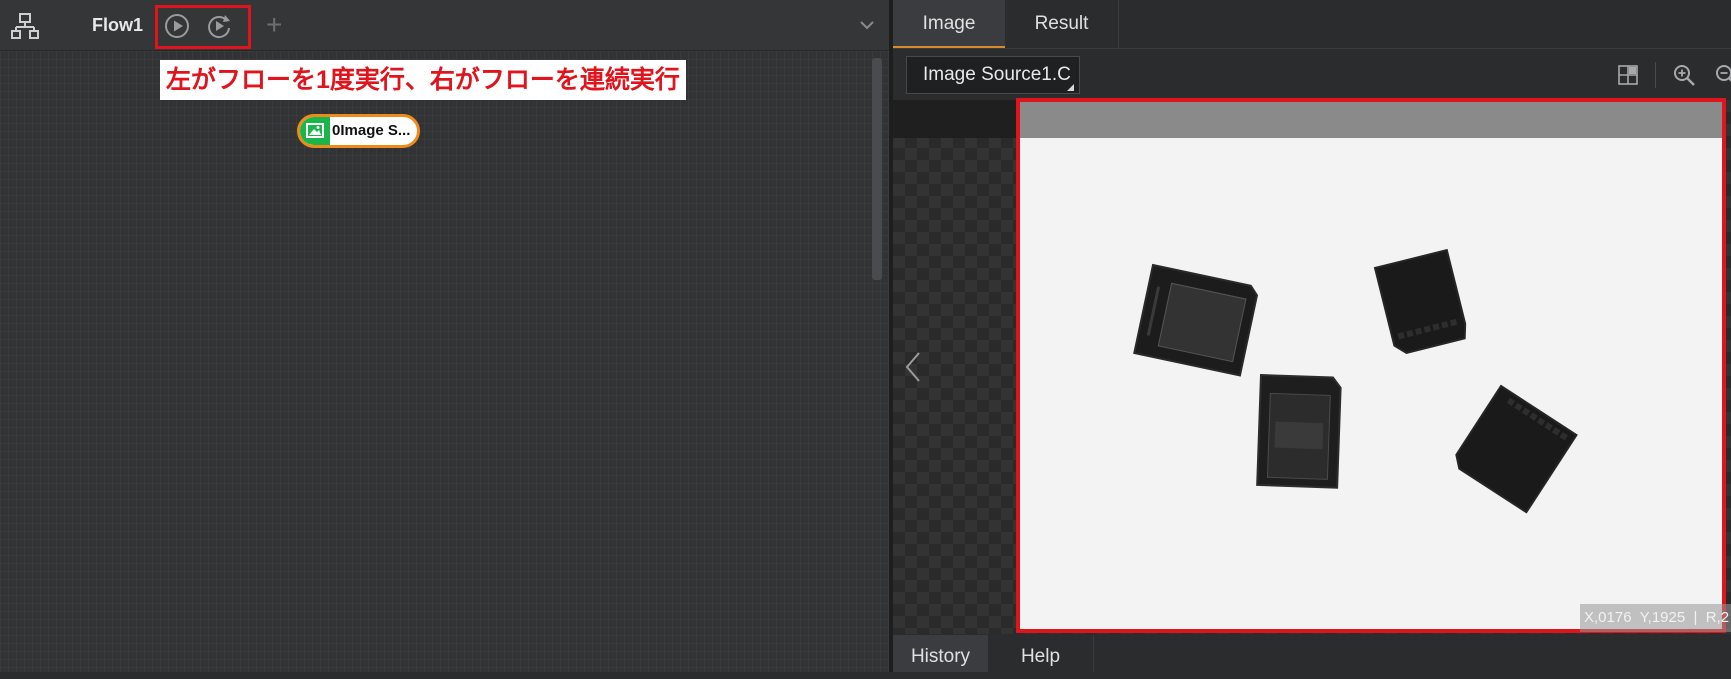 This screenshot has width=1731, height=679. Describe the element at coordinates (274, 25) in the screenshot. I see `add-flow-button: +` at that location.